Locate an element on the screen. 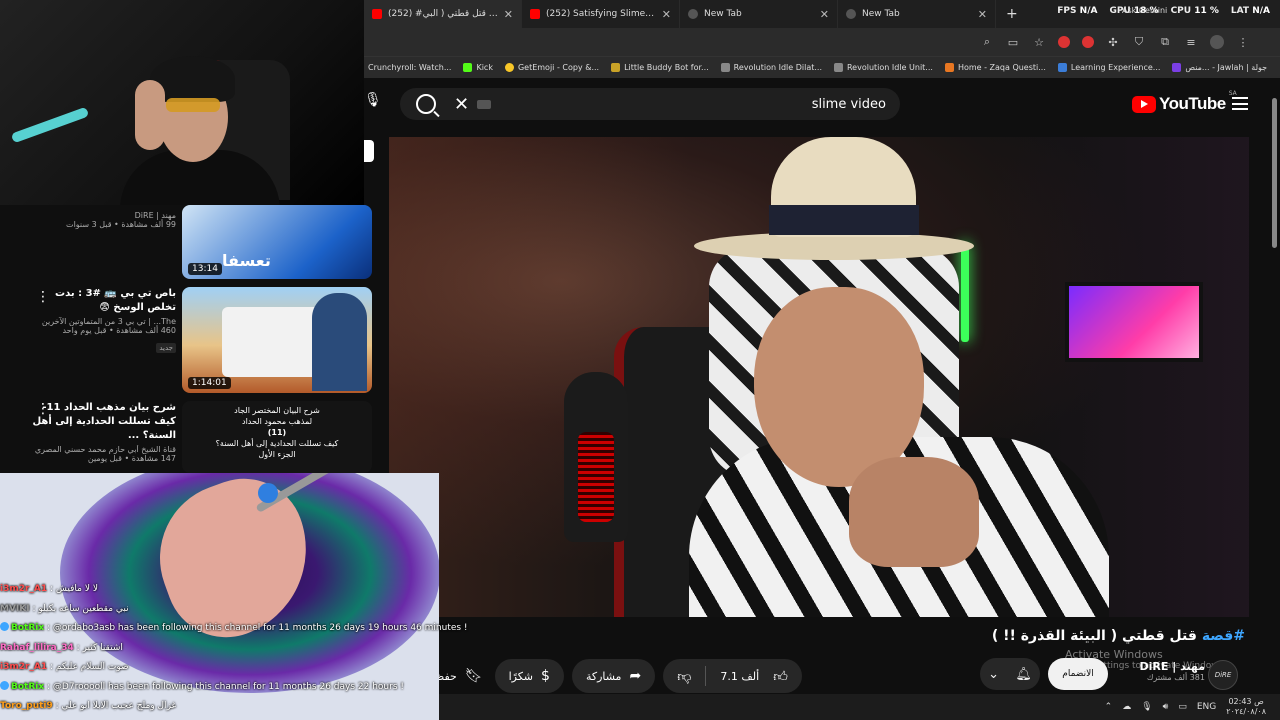 Image resolution: width=1280 pixels, height=720 pixels. menu-icon: ⋮ is located at coordinates (1243, 42).